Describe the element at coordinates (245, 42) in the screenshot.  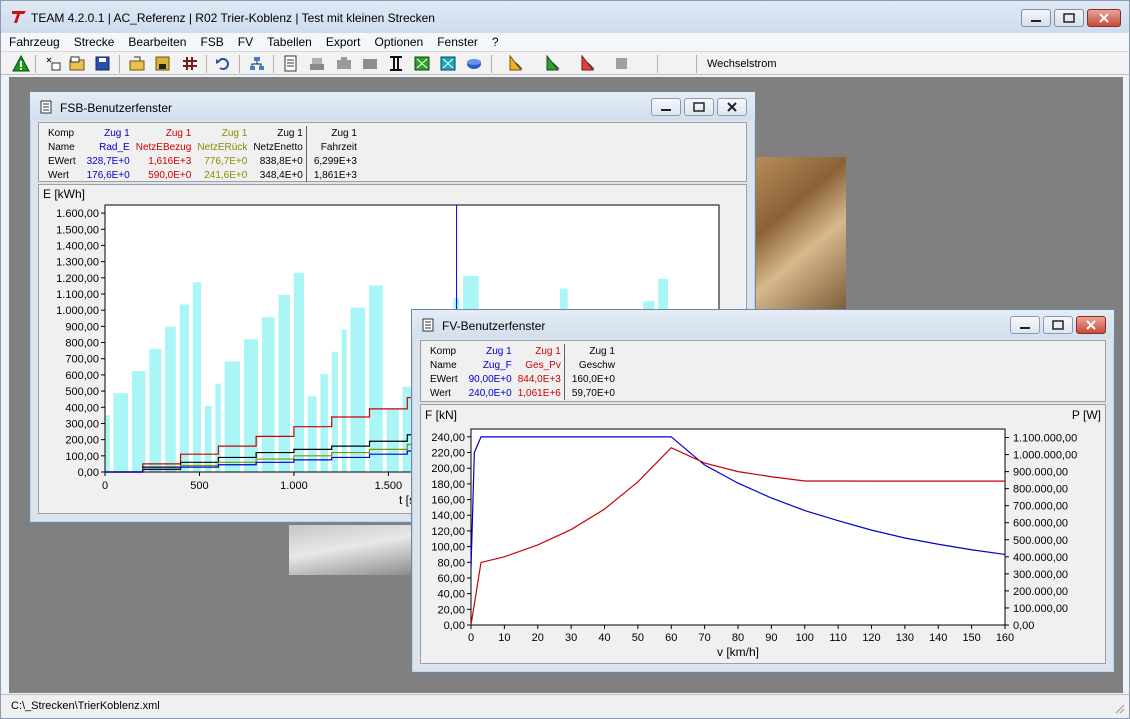
I see `menu-fv: FV` at that location.